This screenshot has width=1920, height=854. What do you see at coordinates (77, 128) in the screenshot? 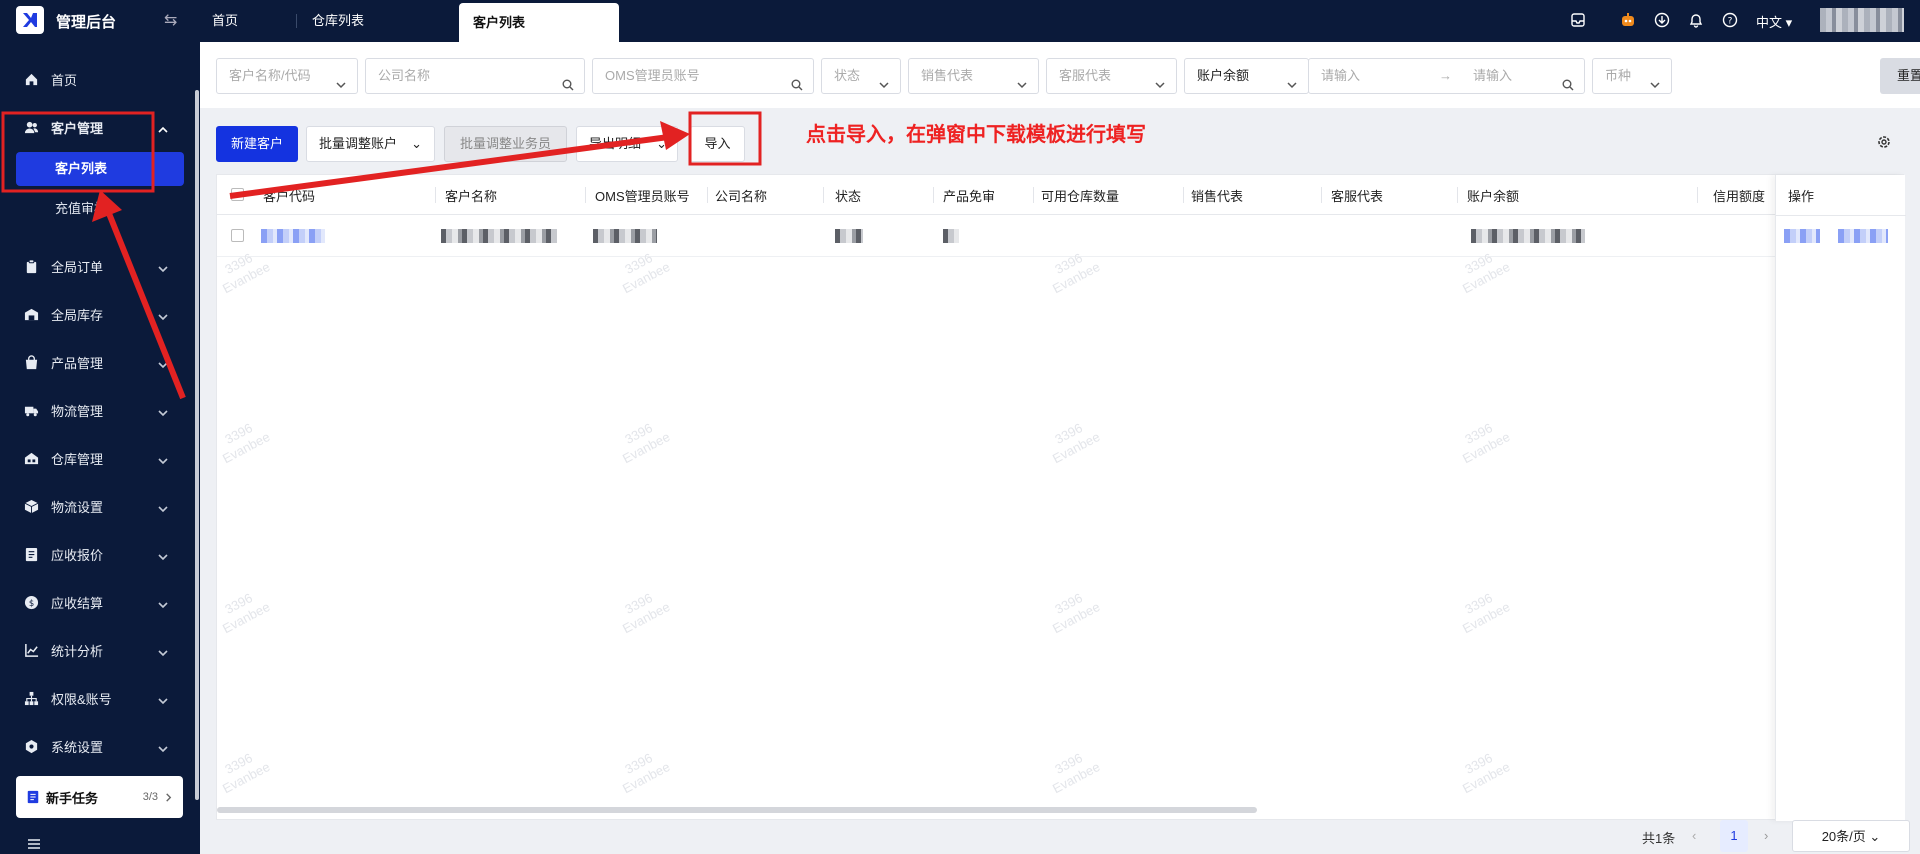
I see `sidebar-item-label: 客户管理` at bounding box center [77, 128].